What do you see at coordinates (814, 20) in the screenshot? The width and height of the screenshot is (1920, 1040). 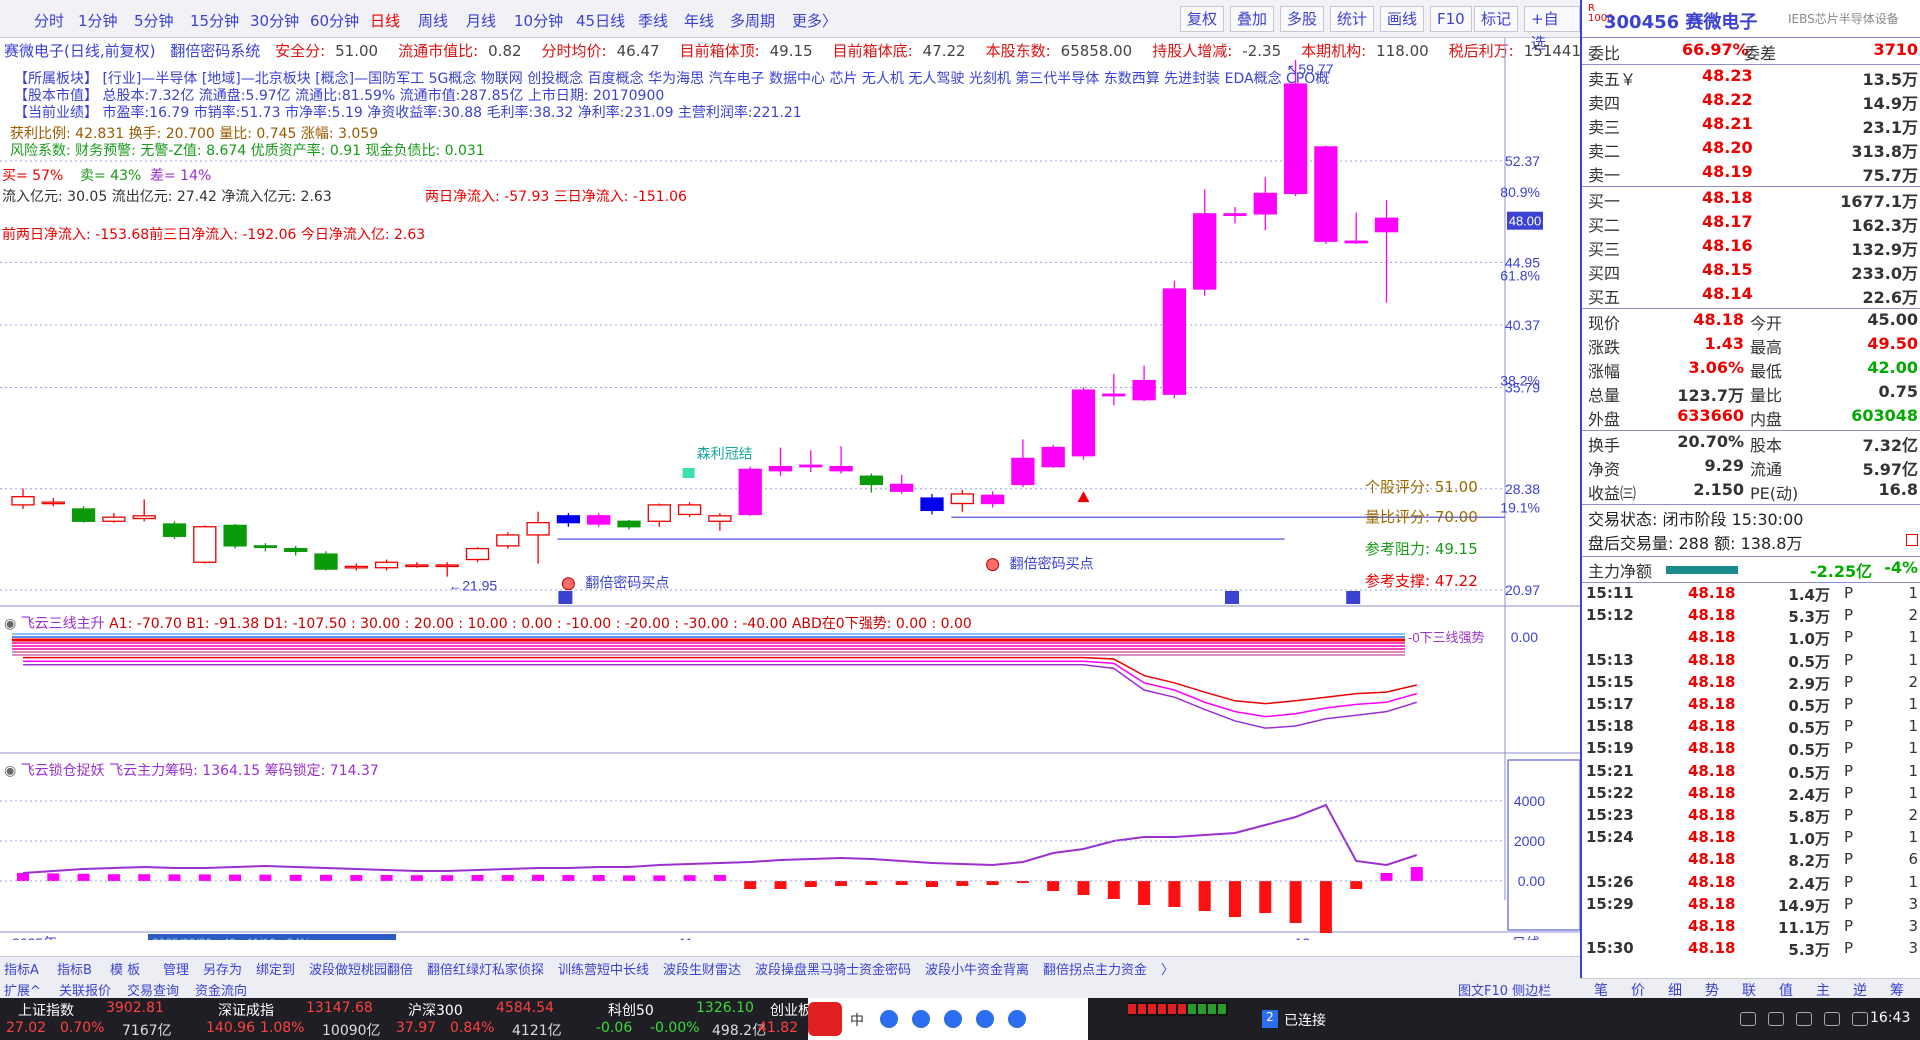 I see `period-tab: 更多〉` at bounding box center [814, 20].